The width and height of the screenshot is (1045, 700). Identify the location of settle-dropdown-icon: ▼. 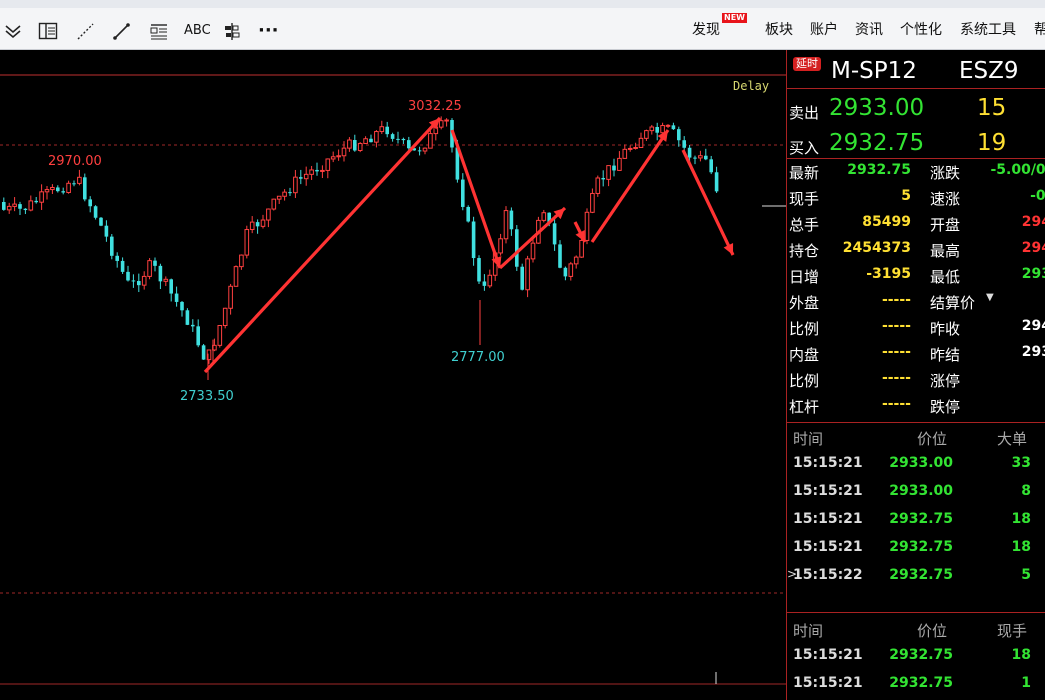
(990, 297).